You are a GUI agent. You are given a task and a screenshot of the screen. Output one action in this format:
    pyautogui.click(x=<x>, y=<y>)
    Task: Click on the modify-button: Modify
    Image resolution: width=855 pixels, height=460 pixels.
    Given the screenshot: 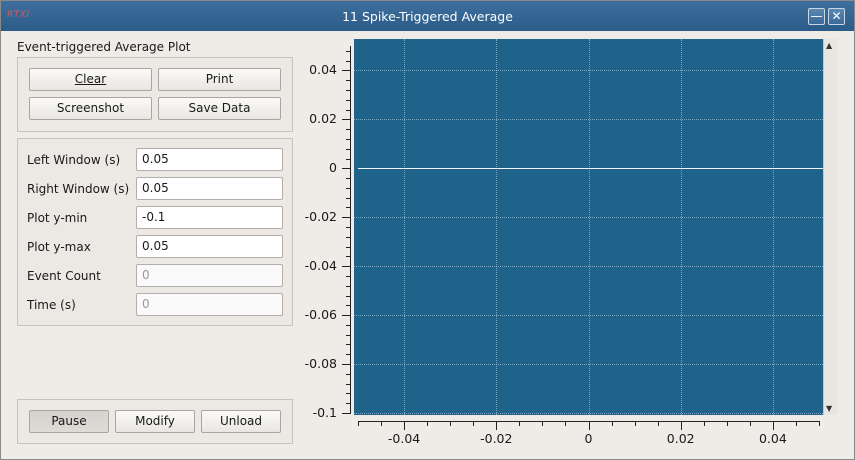 What is the action you would take?
    pyautogui.click(x=155, y=421)
    